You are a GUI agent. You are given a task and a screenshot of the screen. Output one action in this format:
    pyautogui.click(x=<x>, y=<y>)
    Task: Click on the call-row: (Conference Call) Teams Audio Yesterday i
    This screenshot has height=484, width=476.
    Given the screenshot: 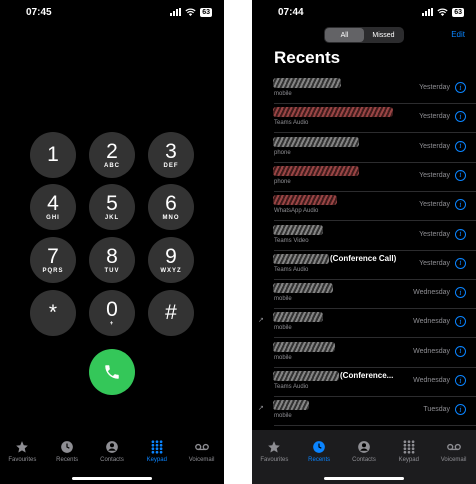 What is the action you would take?
    pyautogui.click(x=364, y=265)
    